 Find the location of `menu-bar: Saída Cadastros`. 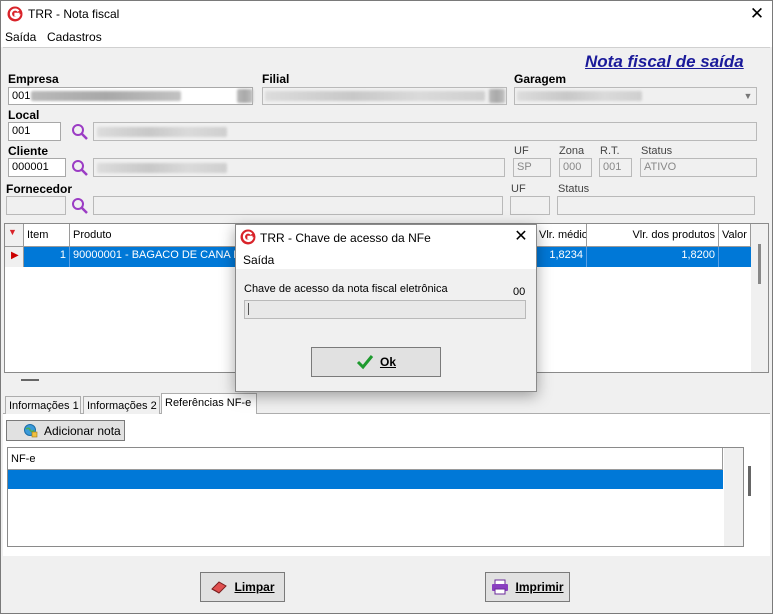

menu-bar: Saída Cadastros is located at coordinates (386, 38).